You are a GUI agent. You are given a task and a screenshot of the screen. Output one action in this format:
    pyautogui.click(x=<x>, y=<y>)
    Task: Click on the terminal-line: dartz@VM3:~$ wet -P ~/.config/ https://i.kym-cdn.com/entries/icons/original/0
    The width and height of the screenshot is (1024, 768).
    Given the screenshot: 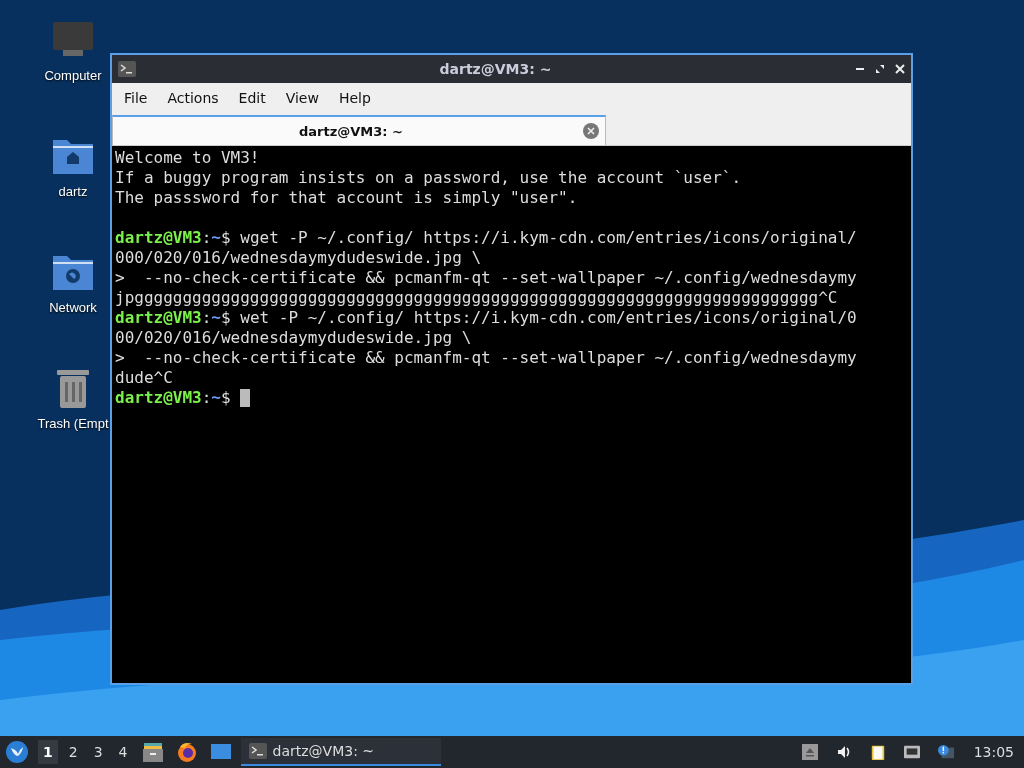 What is the action you would take?
    pyautogui.click(x=486, y=318)
    